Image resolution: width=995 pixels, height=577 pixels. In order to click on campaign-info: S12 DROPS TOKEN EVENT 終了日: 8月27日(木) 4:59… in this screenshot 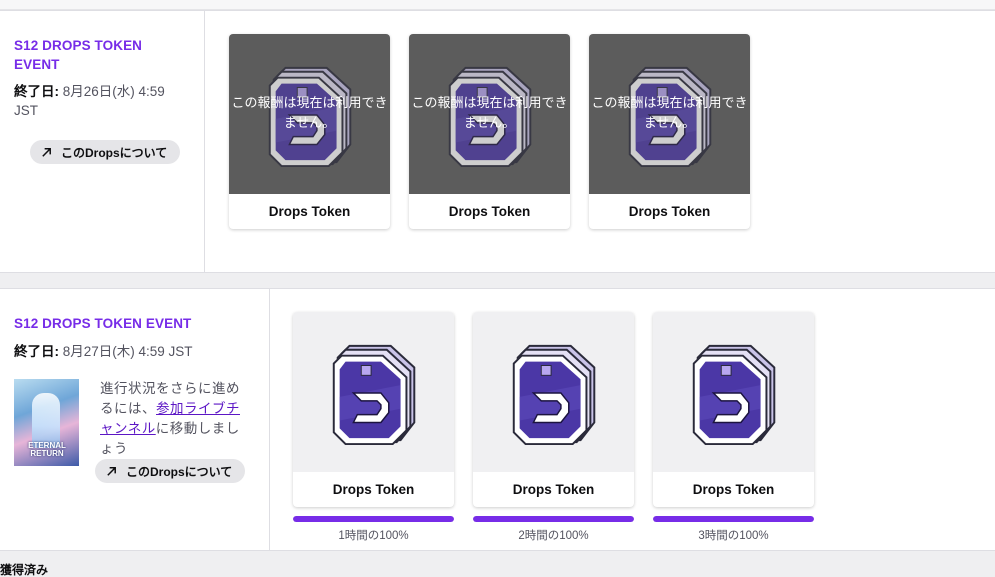, I will do `click(135, 419)`.